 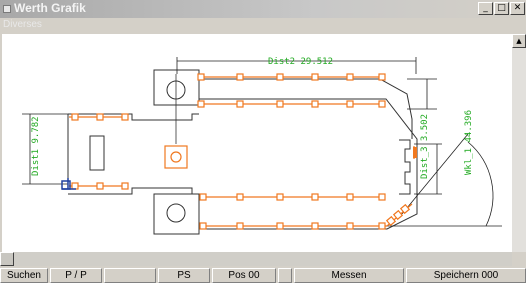 I want to click on dim-dist3-label: Dist_3 3.502, so click(x=425, y=146).